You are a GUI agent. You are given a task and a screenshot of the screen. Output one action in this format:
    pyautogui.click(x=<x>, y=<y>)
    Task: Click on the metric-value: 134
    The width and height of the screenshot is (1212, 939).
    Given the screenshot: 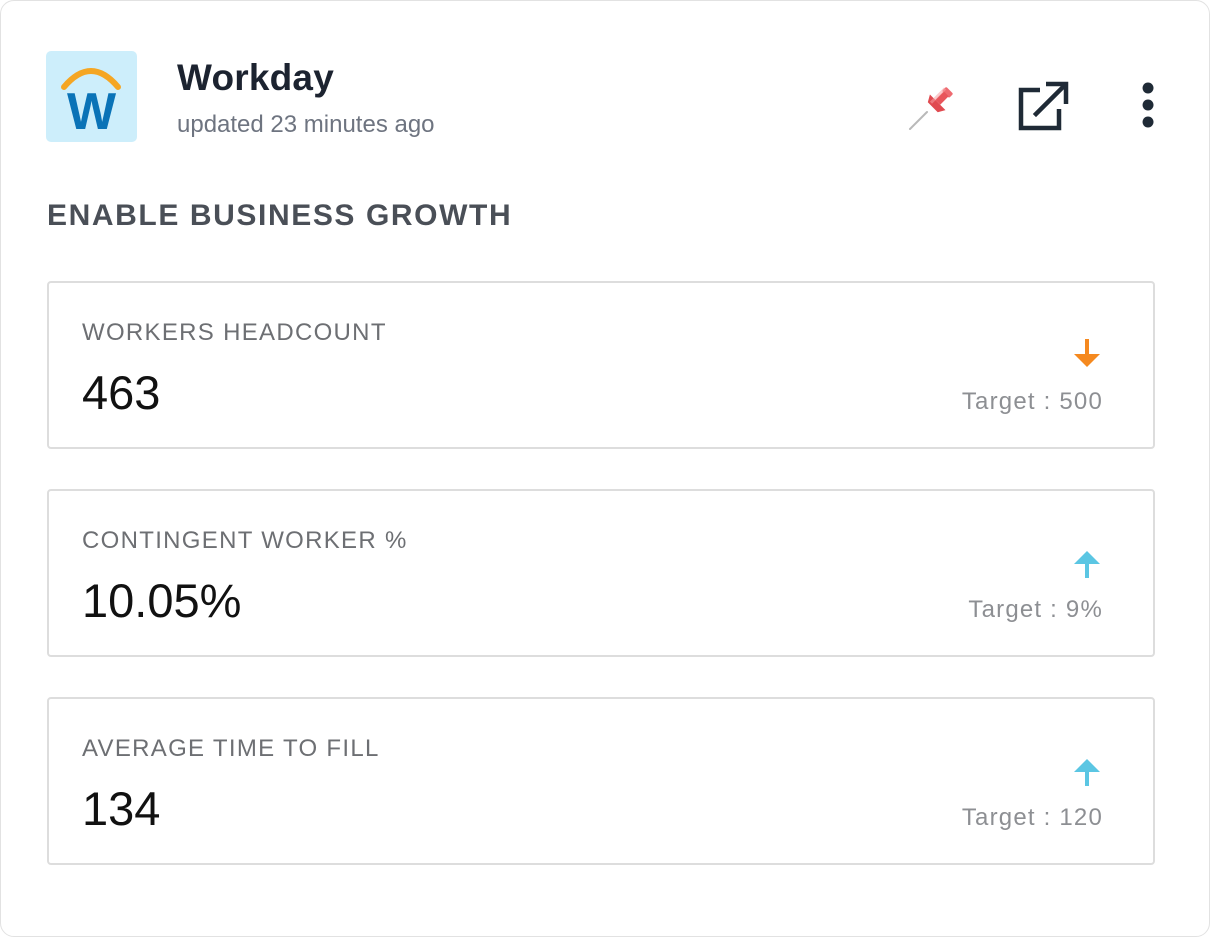 What is the action you would take?
    pyautogui.click(x=121, y=808)
    